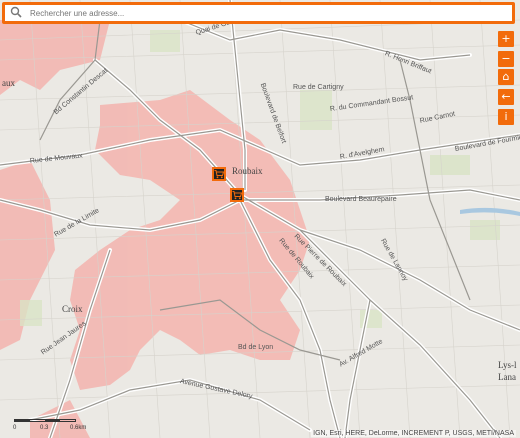 The height and width of the screenshot is (438, 520). I want to click on zoom-in-button: +, so click(506, 39).